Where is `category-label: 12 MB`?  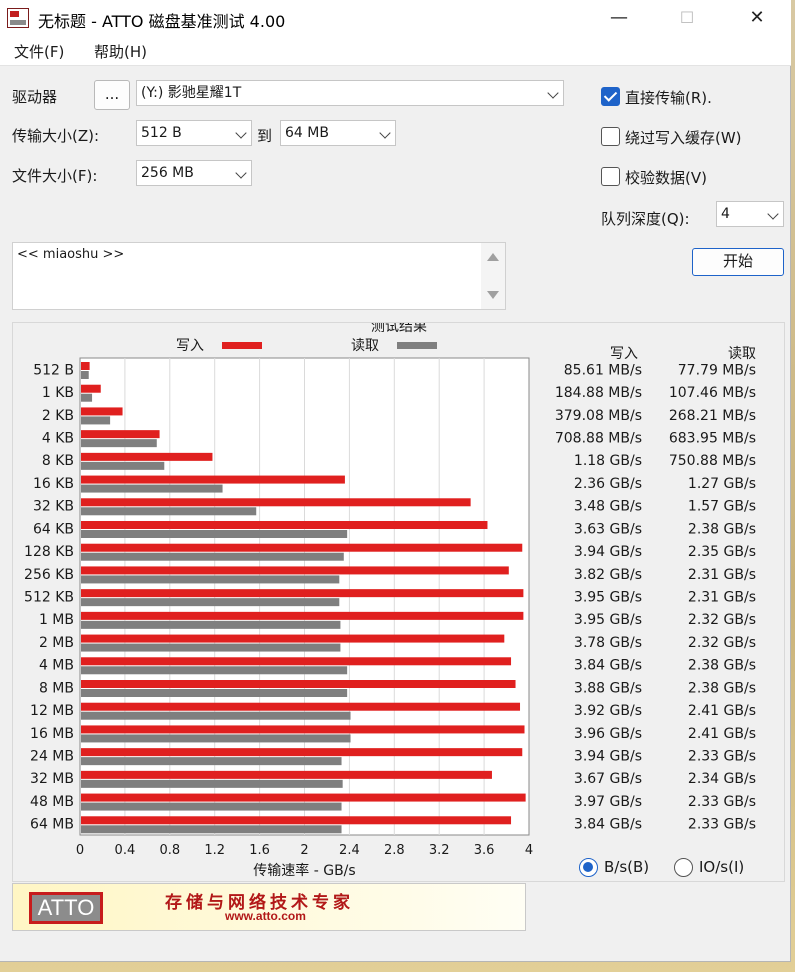 category-label: 12 MB is located at coordinates (52, 711).